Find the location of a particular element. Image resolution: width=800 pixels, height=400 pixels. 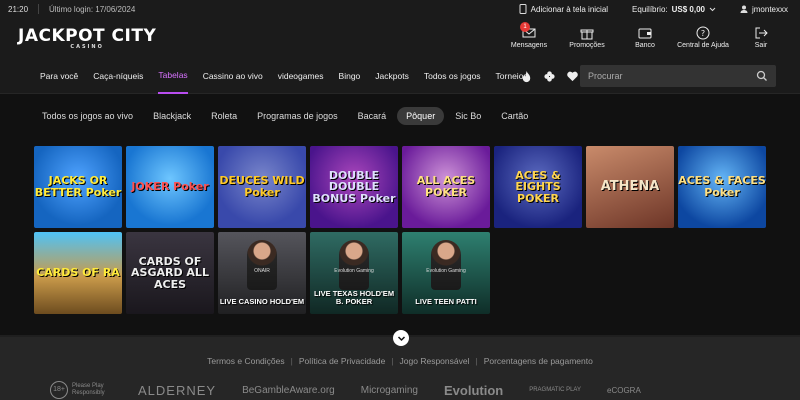

game-tile-athena: ATHENA is located at coordinates (630, 187).